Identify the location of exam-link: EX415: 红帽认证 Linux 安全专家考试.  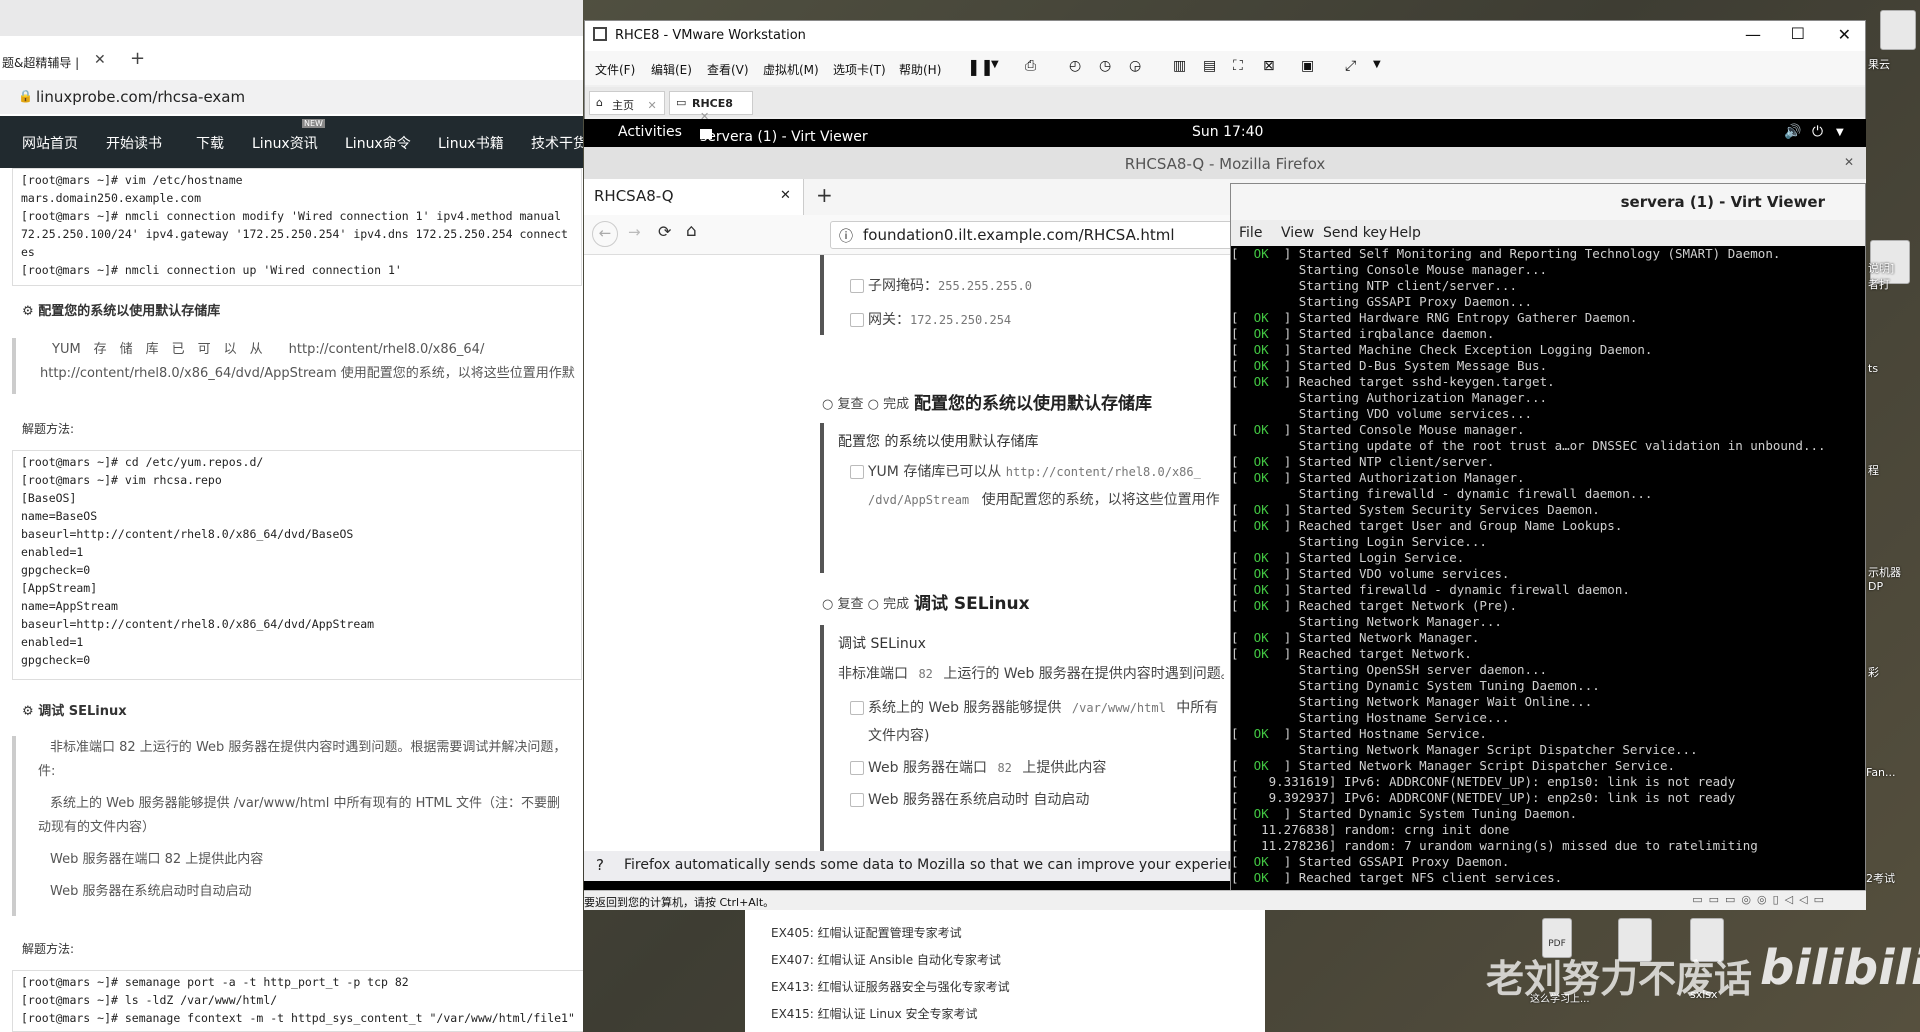
(874, 1013).